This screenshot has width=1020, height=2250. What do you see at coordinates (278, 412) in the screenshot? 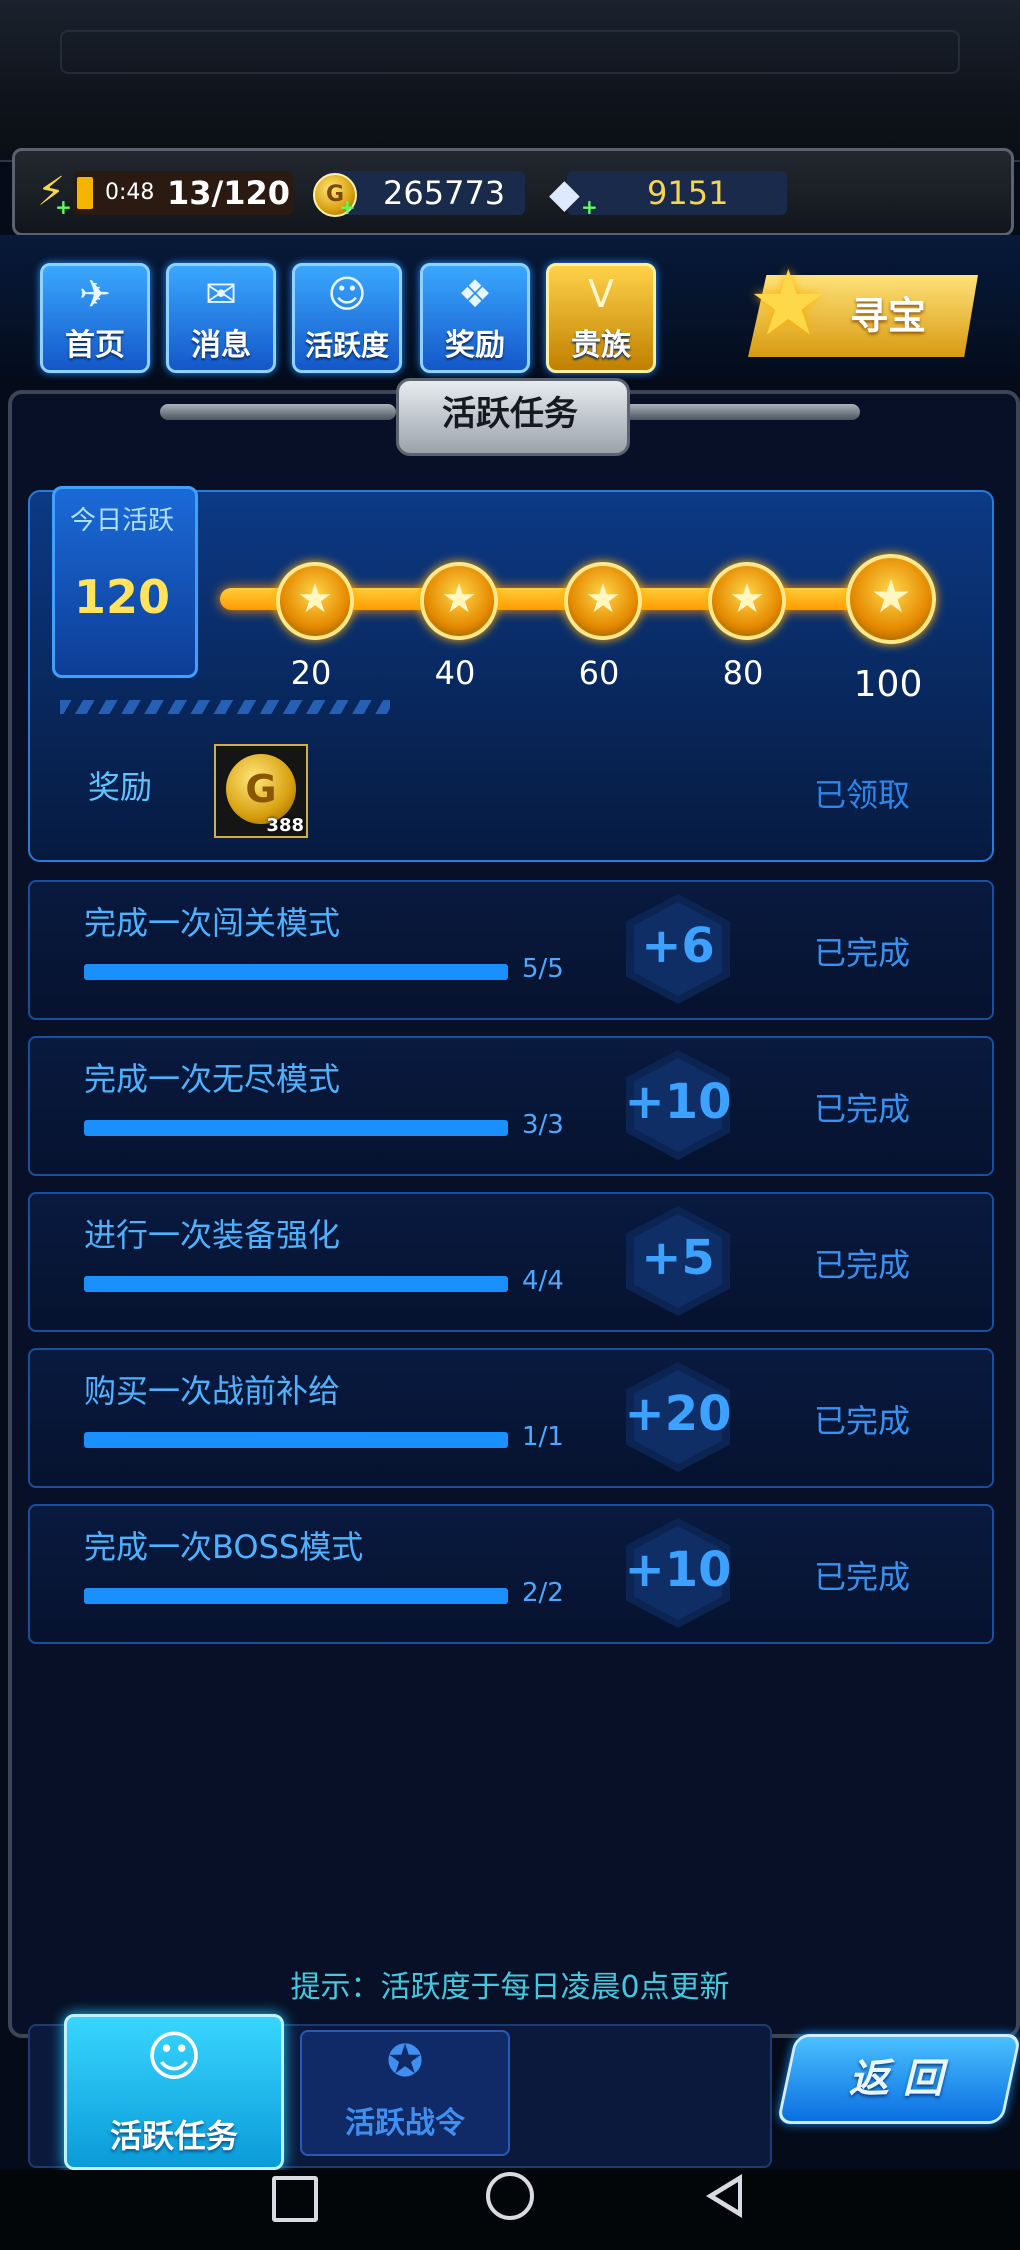
I see `title-rail-left` at bounding box center [278, 412].